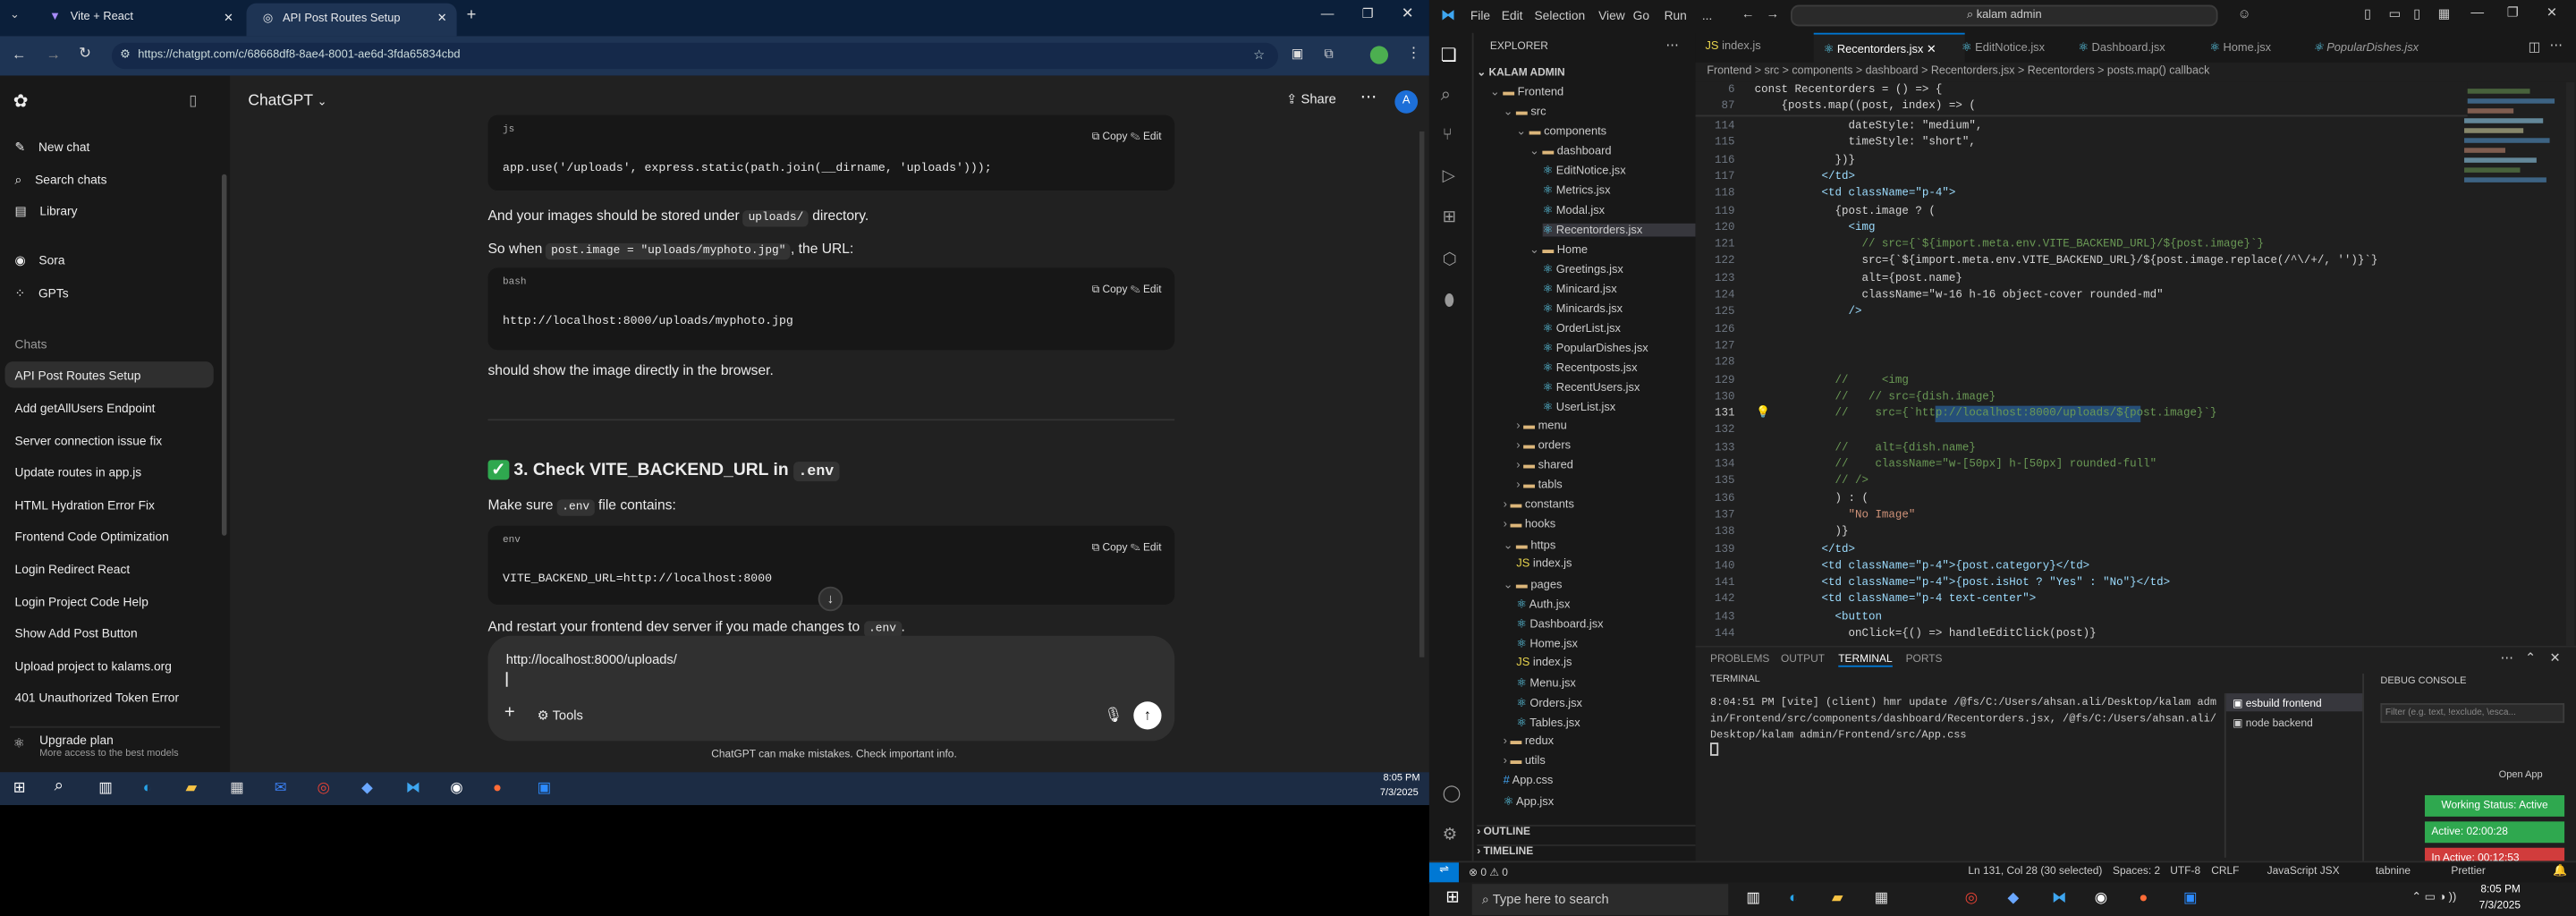 The width and height of the screenshot is (2576, 916). I want to click on file-item: ⚛ Menu.jsx, so click(1546, 684).